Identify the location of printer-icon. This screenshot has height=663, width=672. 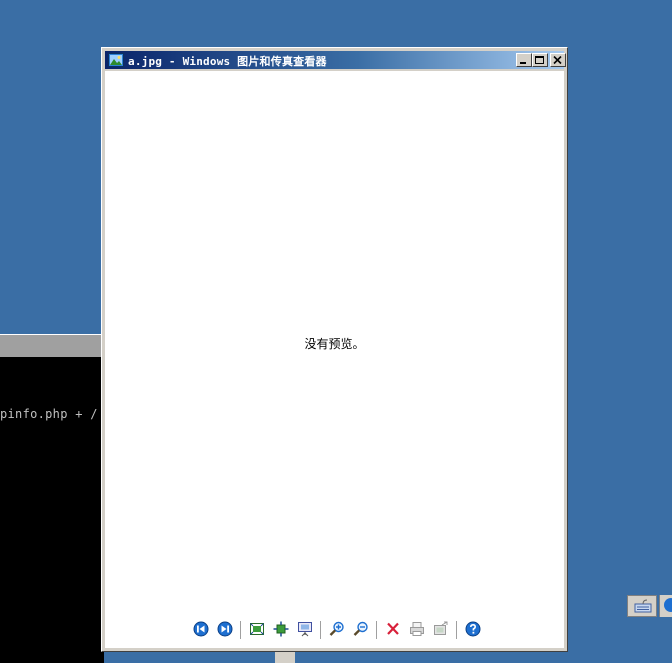
(417, 629).